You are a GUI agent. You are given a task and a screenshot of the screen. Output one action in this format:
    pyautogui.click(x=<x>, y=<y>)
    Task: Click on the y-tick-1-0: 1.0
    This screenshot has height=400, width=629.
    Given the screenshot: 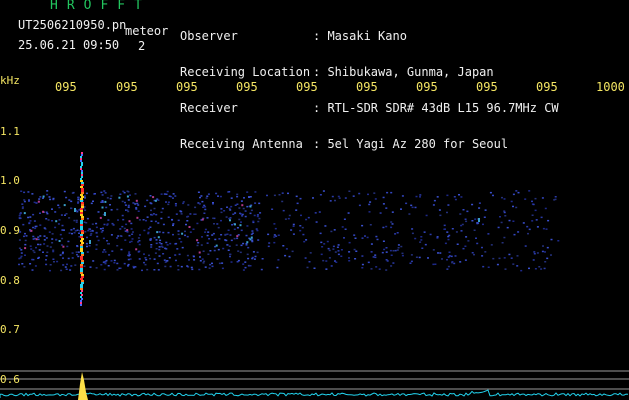 What is the action you would take?
    pyautogui.click(x=10, y=180)
    